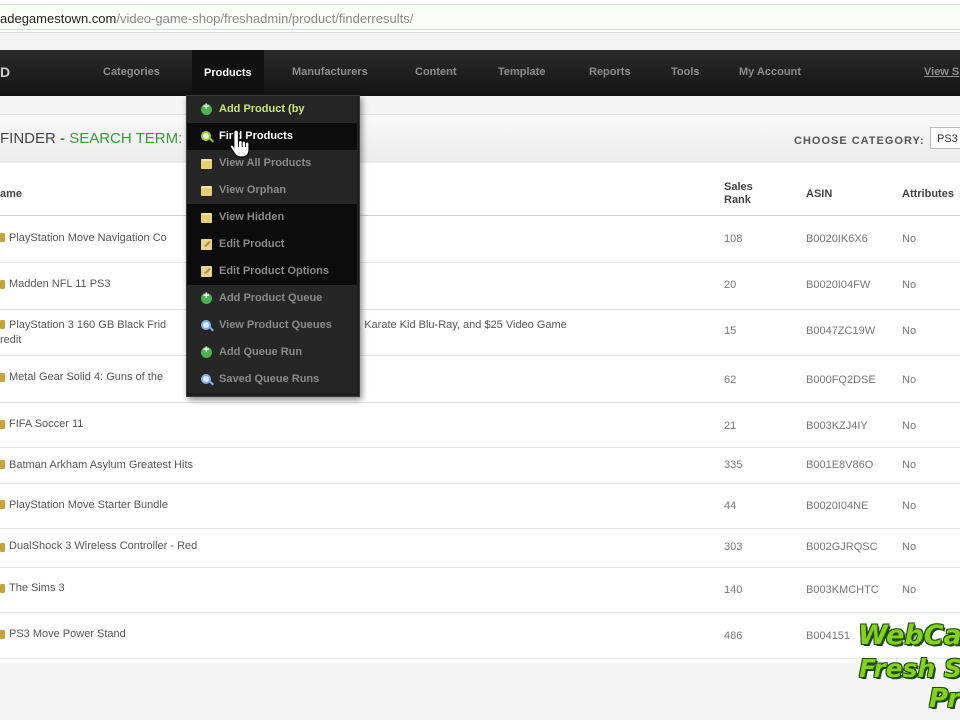 The width and height of the screenshot is (960, 720). Describe the element at coordinates (733, 590) in the screenshot. I see `sales-rank: 140` at that location.